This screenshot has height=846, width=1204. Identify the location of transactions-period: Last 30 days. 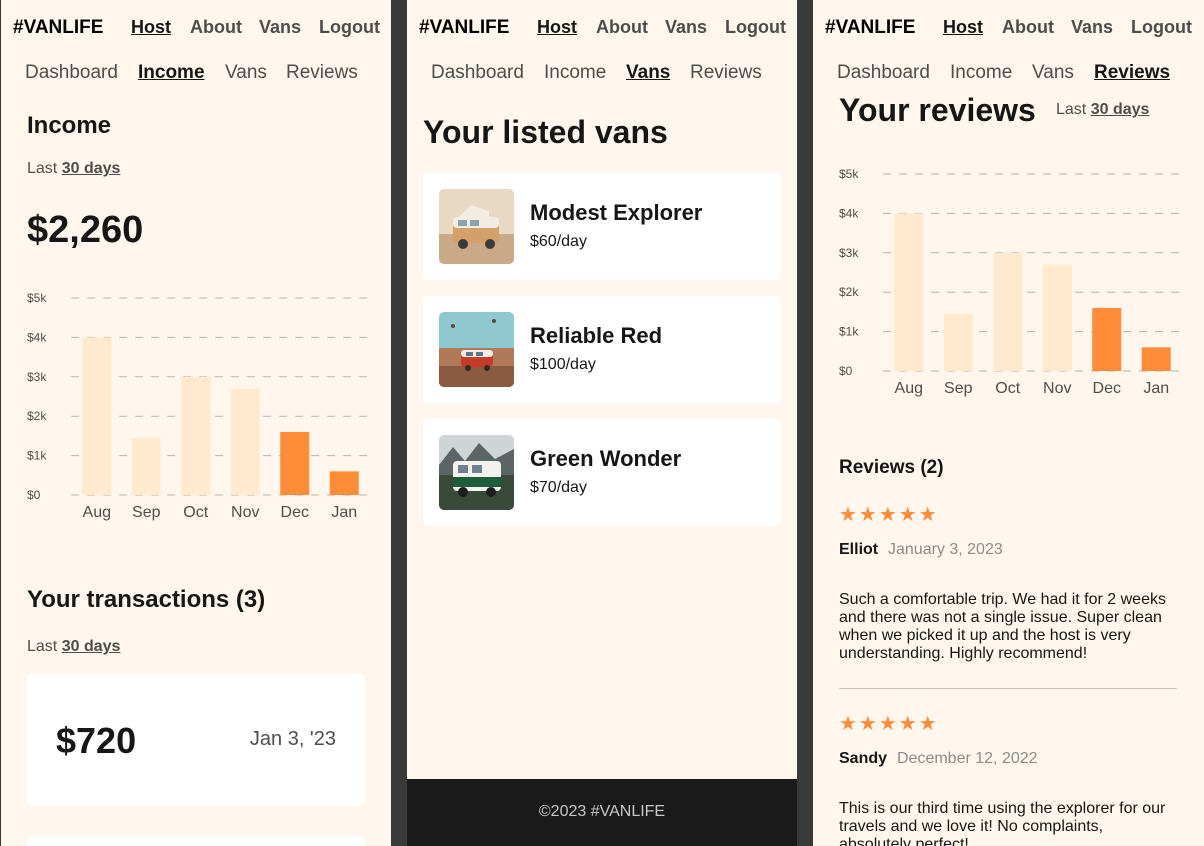
(73, 647).